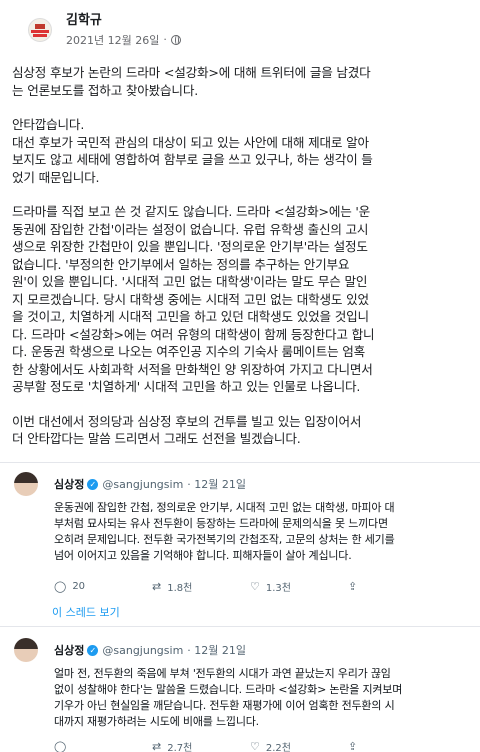 Image resolution: width=480 pixels, height=752 pixels. Describe the element at coordinates (105, 90) in the screenshot. I see `post-line: 는 언론보도를 접하고 찾아봤습니다.` at that location.